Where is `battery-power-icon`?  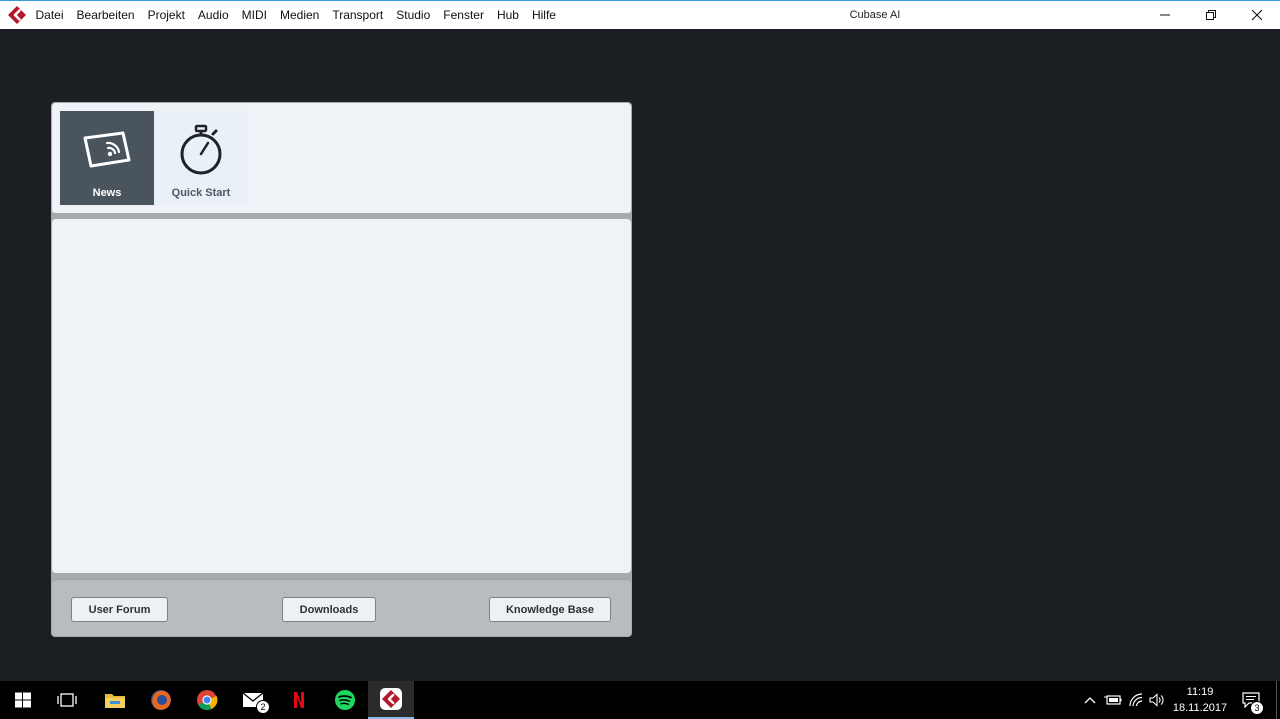 battery-power-icon is located at coordinates (1113, 700).